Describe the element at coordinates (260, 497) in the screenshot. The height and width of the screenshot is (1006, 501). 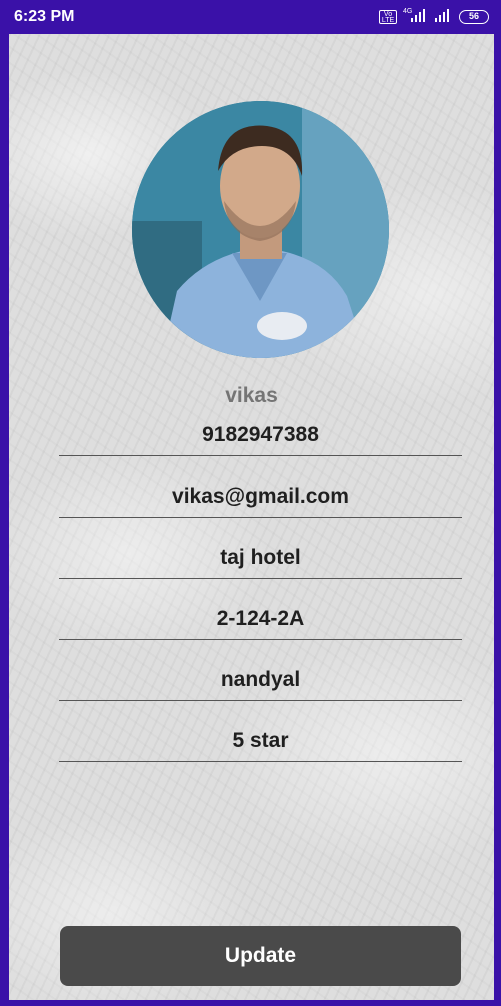
I see `email-field: vikas@gmail.com` at that location.